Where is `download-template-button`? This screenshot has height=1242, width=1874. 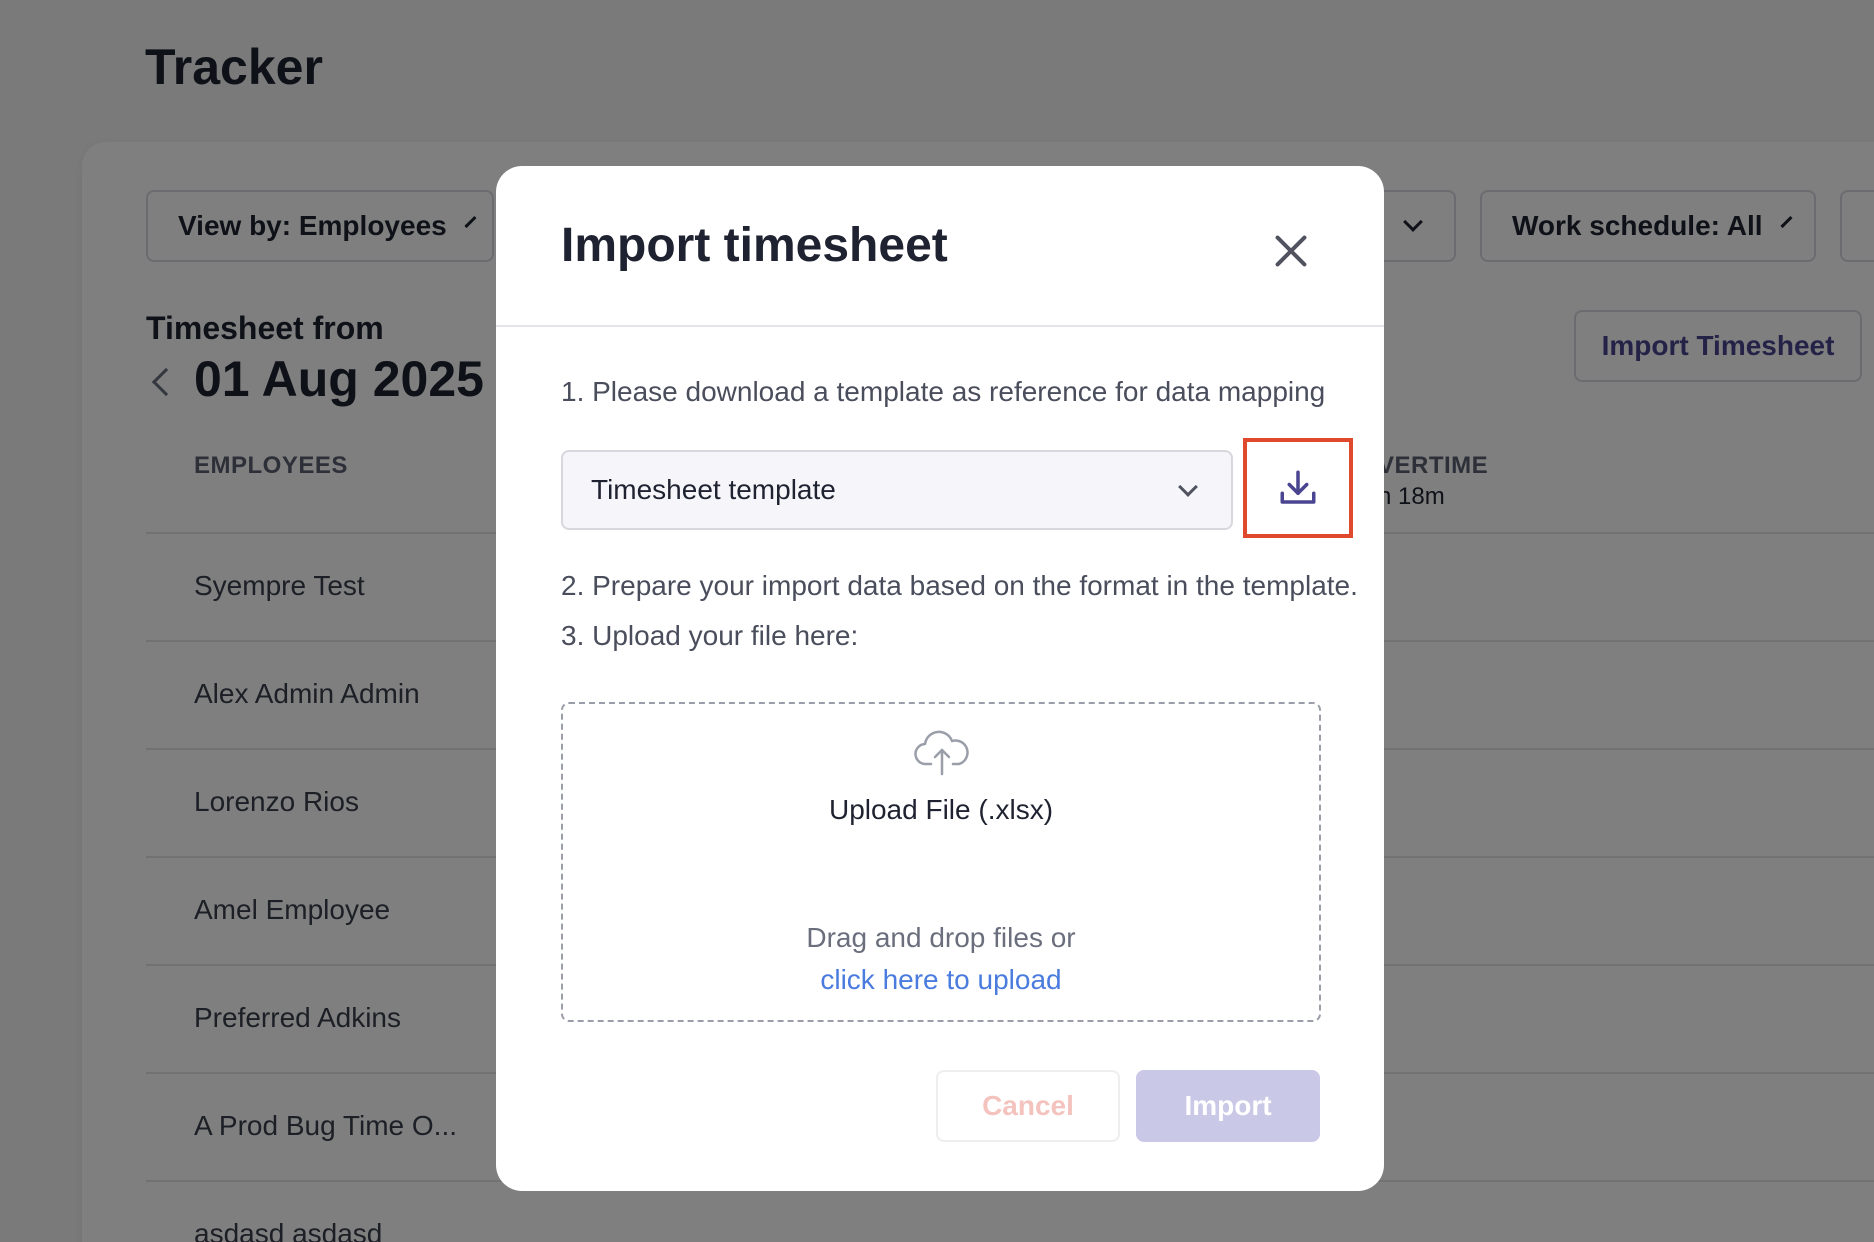 download-template-button is located at coordinates (1298, 488).